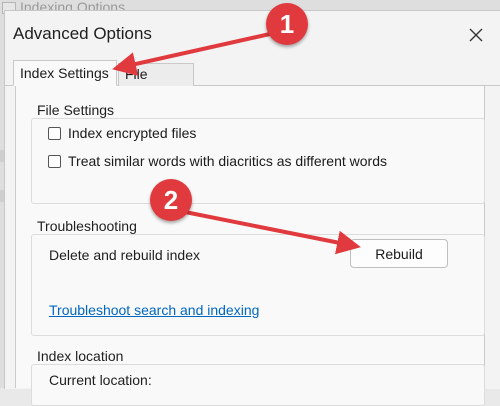 Image resolution: width=500 pixels, height=406 pixels. What do you see at coordinates (80, 356) in the screenshot?
I see `index-location-label: Index location` at bounding box center [80, 356].